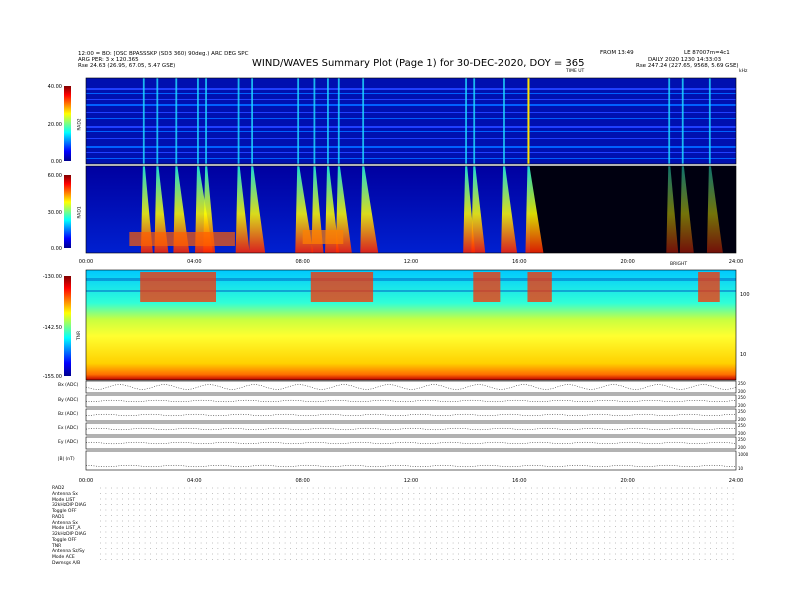 This screenshot has width=792, height=612. What do you see at coordinates (55, 87) in the screenshot?
I see `colorbar-tick-label: 40.00` at bounding box center [55, 87].